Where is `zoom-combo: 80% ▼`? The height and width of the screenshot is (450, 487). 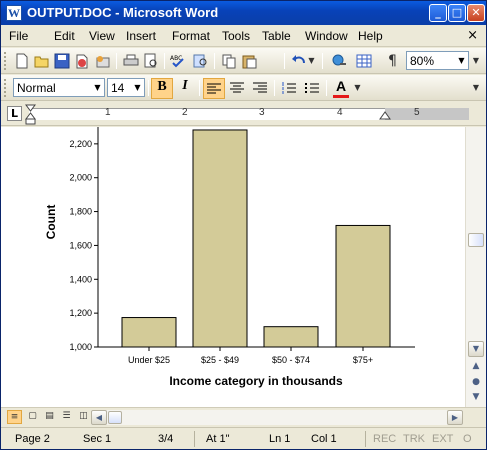
zoom-combo: 80% ▼ is located at coordinates (437, 60).